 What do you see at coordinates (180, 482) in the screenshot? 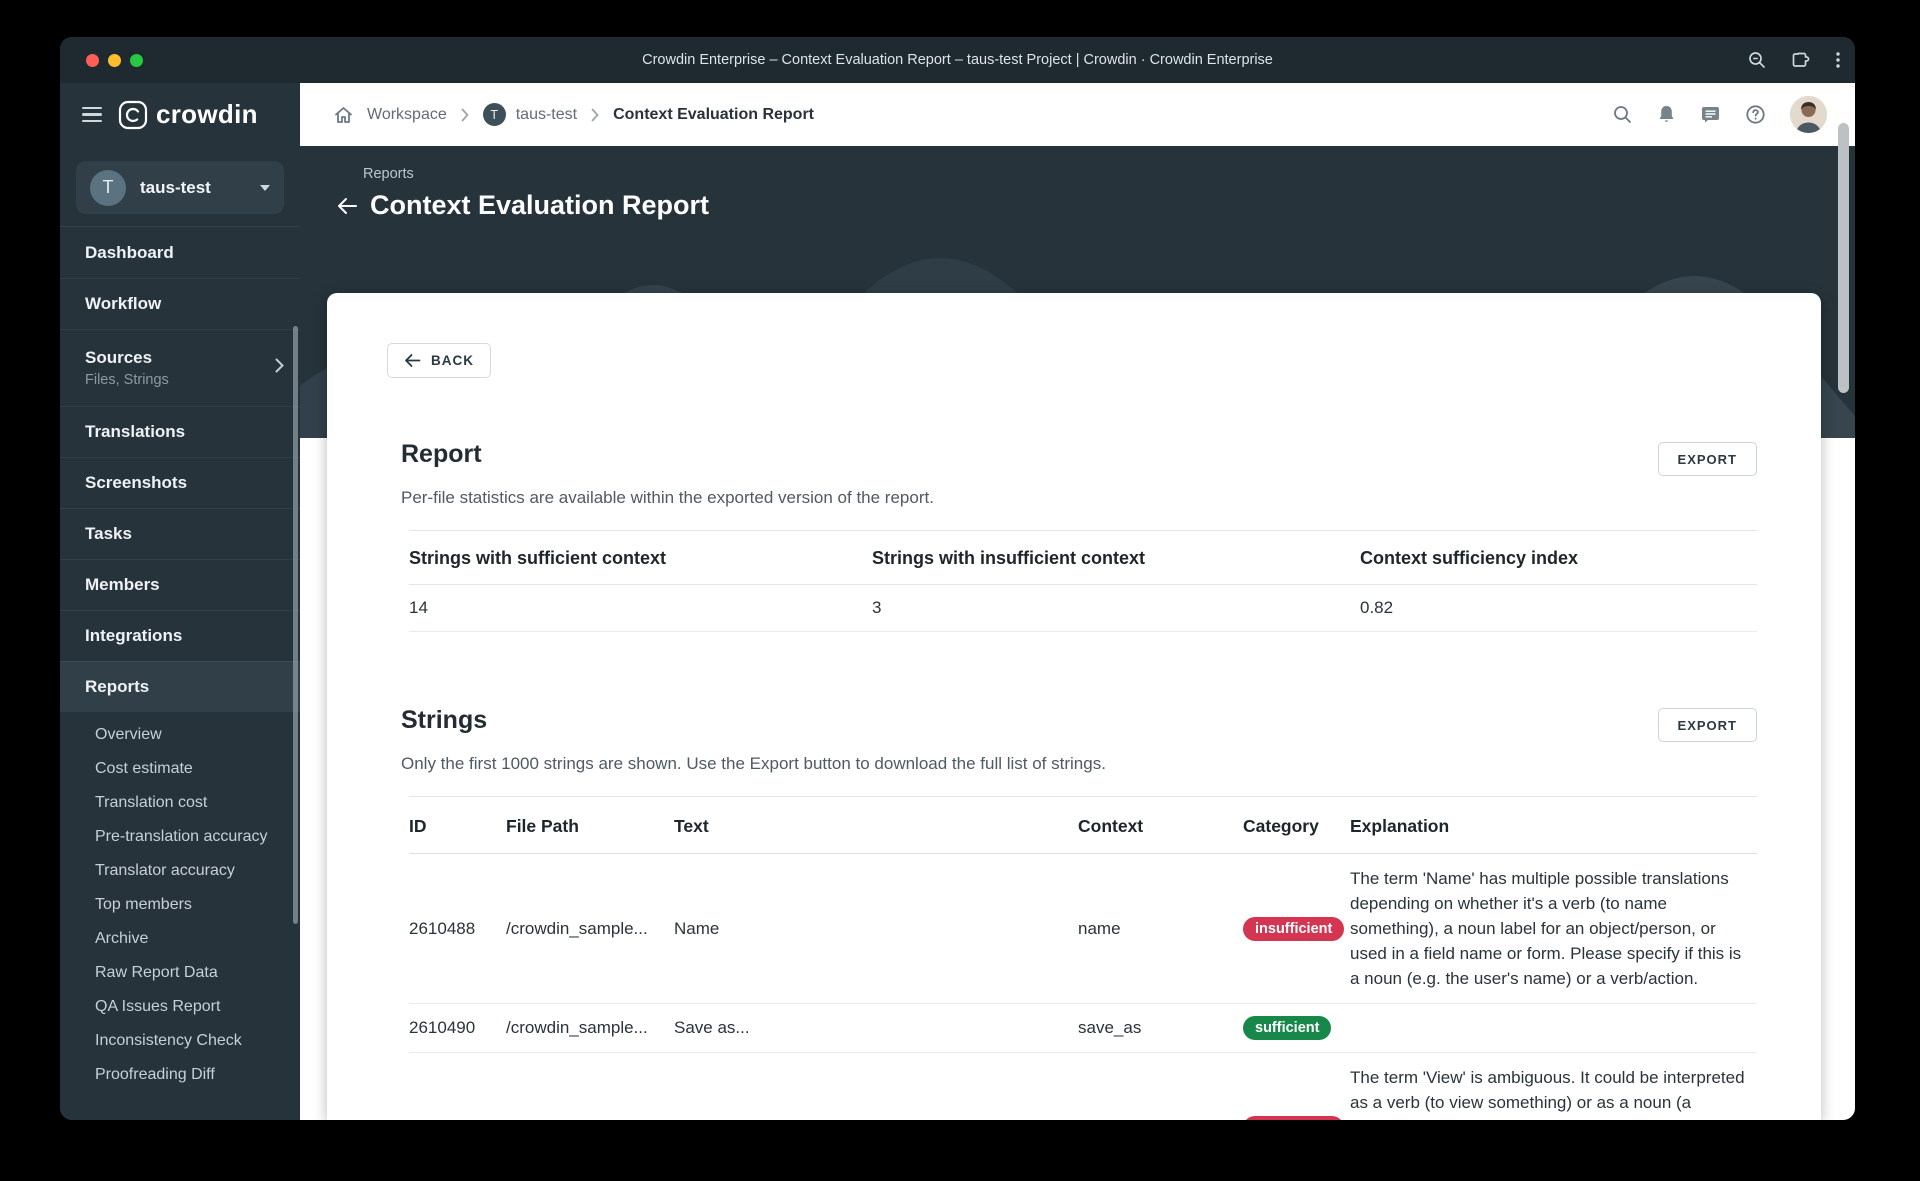
I see `sidebar-item-screenshots: Screenshots` at bounding box center [180, 482].